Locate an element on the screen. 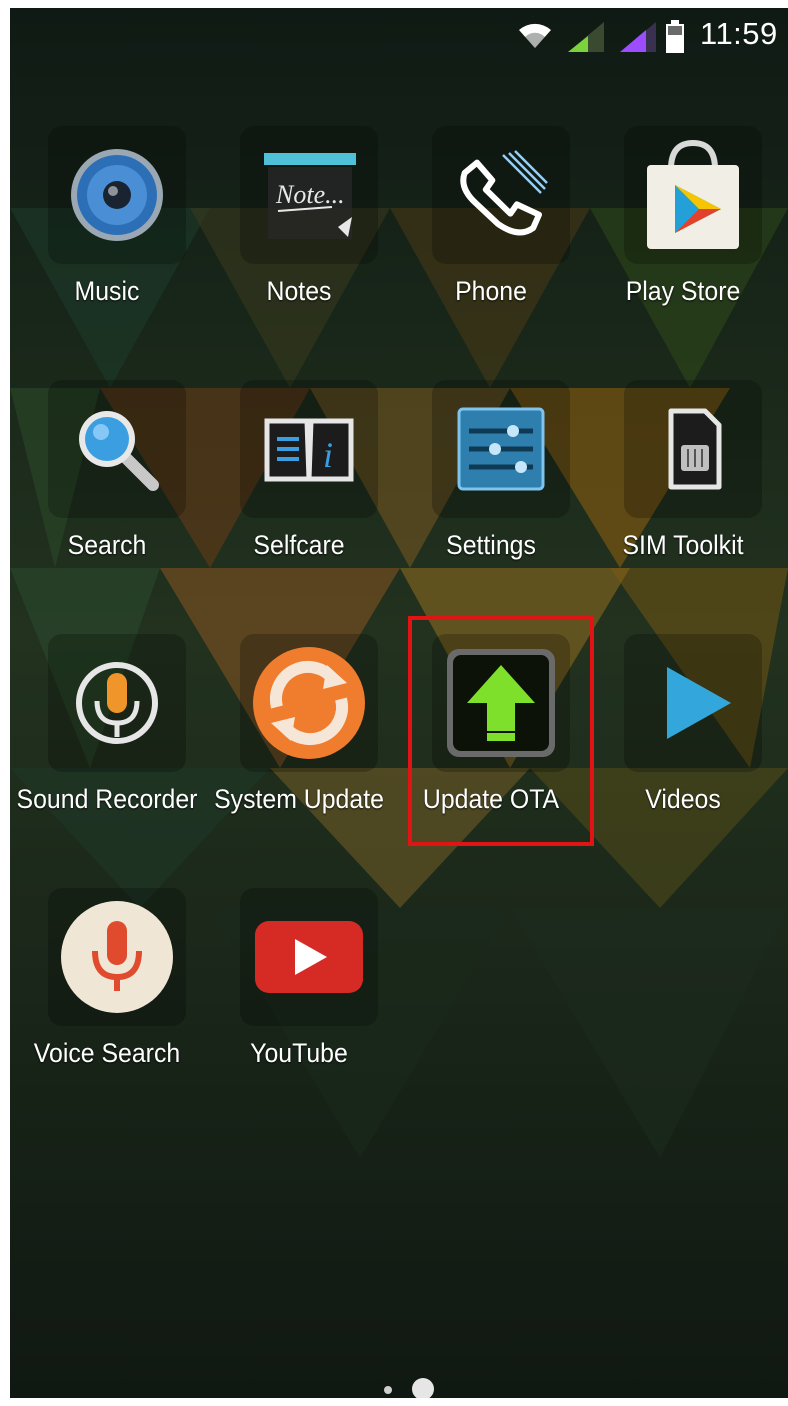  sim-card-icon is located at coordinates (693, 449).